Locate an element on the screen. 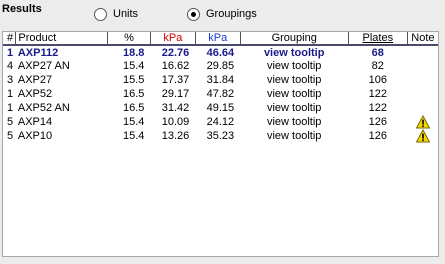 This screenshot has width=445, height=264. table-row: 1 AXP52 AN 16.5 31.42 49.15 view tooltip 122 is located at coordinates (220, 108).